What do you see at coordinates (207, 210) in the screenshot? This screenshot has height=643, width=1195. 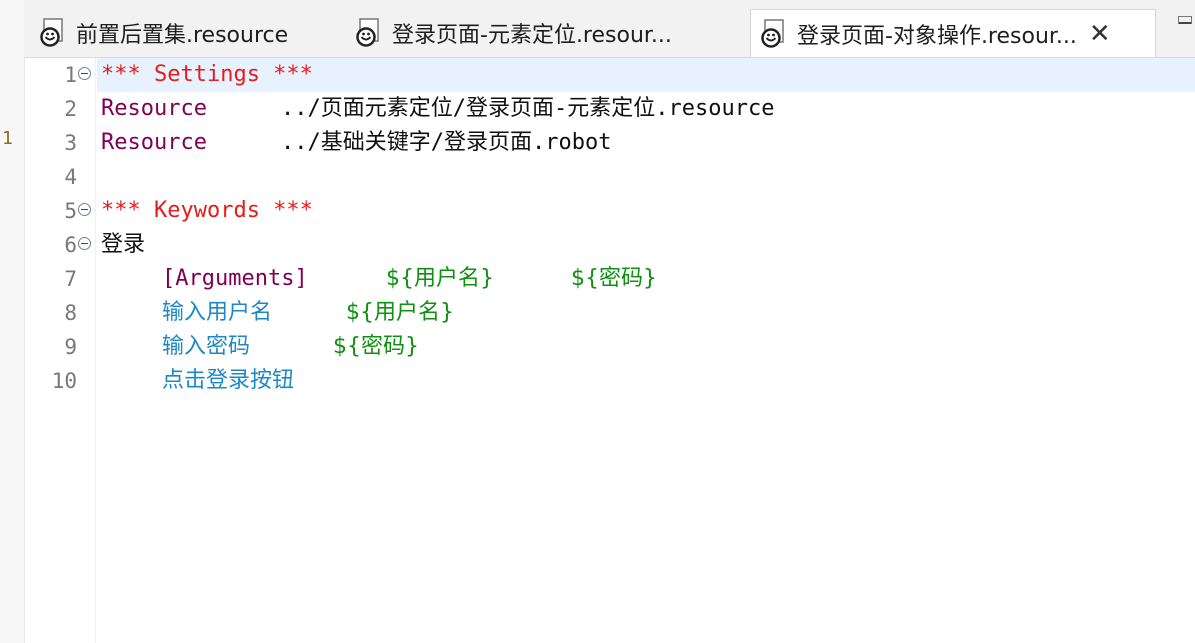 I see `section-header-keywords: *** Keywords ***` at bounding box center [207, 210].